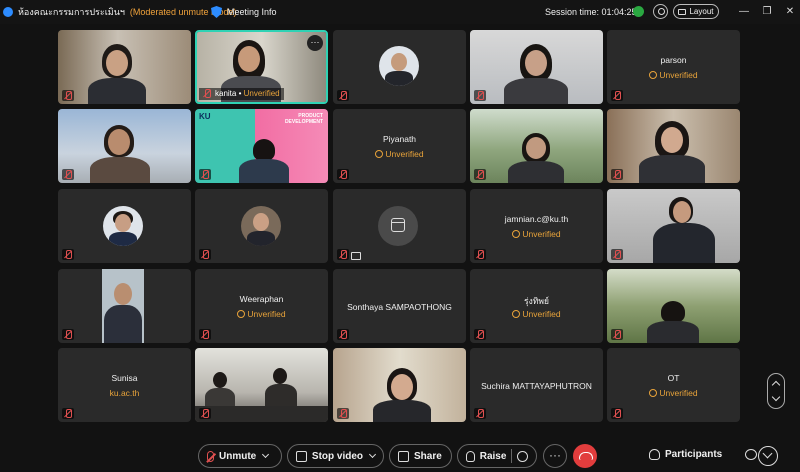 Image resolution: width=800 pixels, height=472 pixels. I want to click on calendar-icon, so click(398, 225).